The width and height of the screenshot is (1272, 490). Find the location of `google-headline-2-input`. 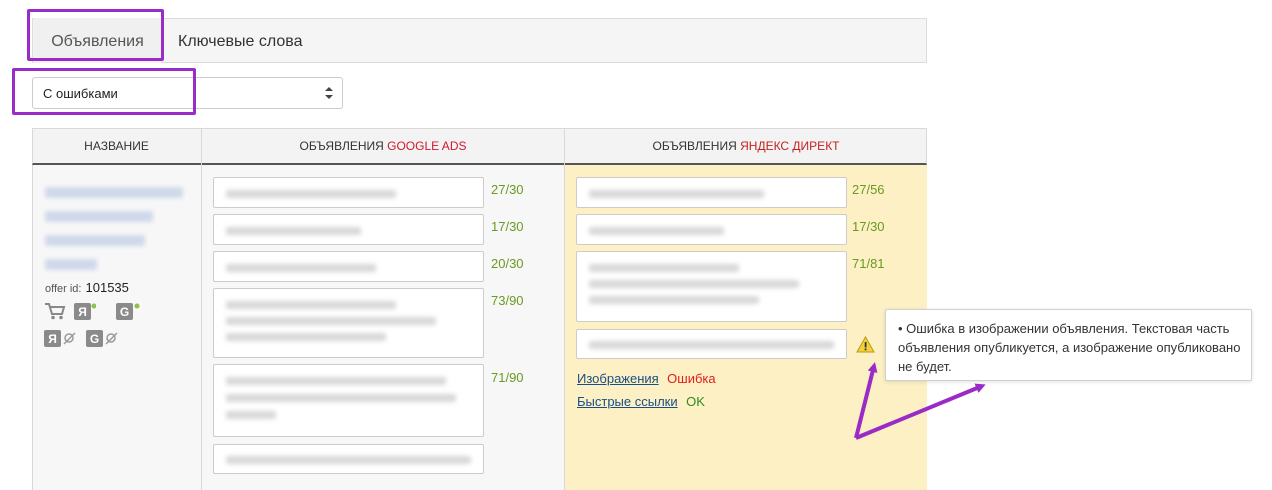

google-headline-2-input is located at coordinates (348, 229).